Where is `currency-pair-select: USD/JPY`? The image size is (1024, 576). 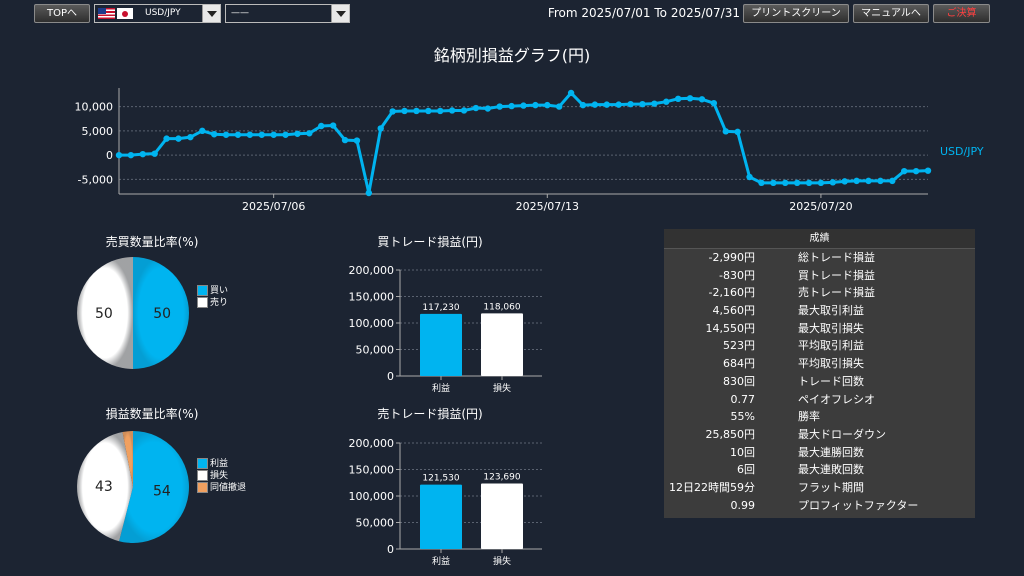
currency-pair-select: USD/JPY is located at coordinates (157, 13).